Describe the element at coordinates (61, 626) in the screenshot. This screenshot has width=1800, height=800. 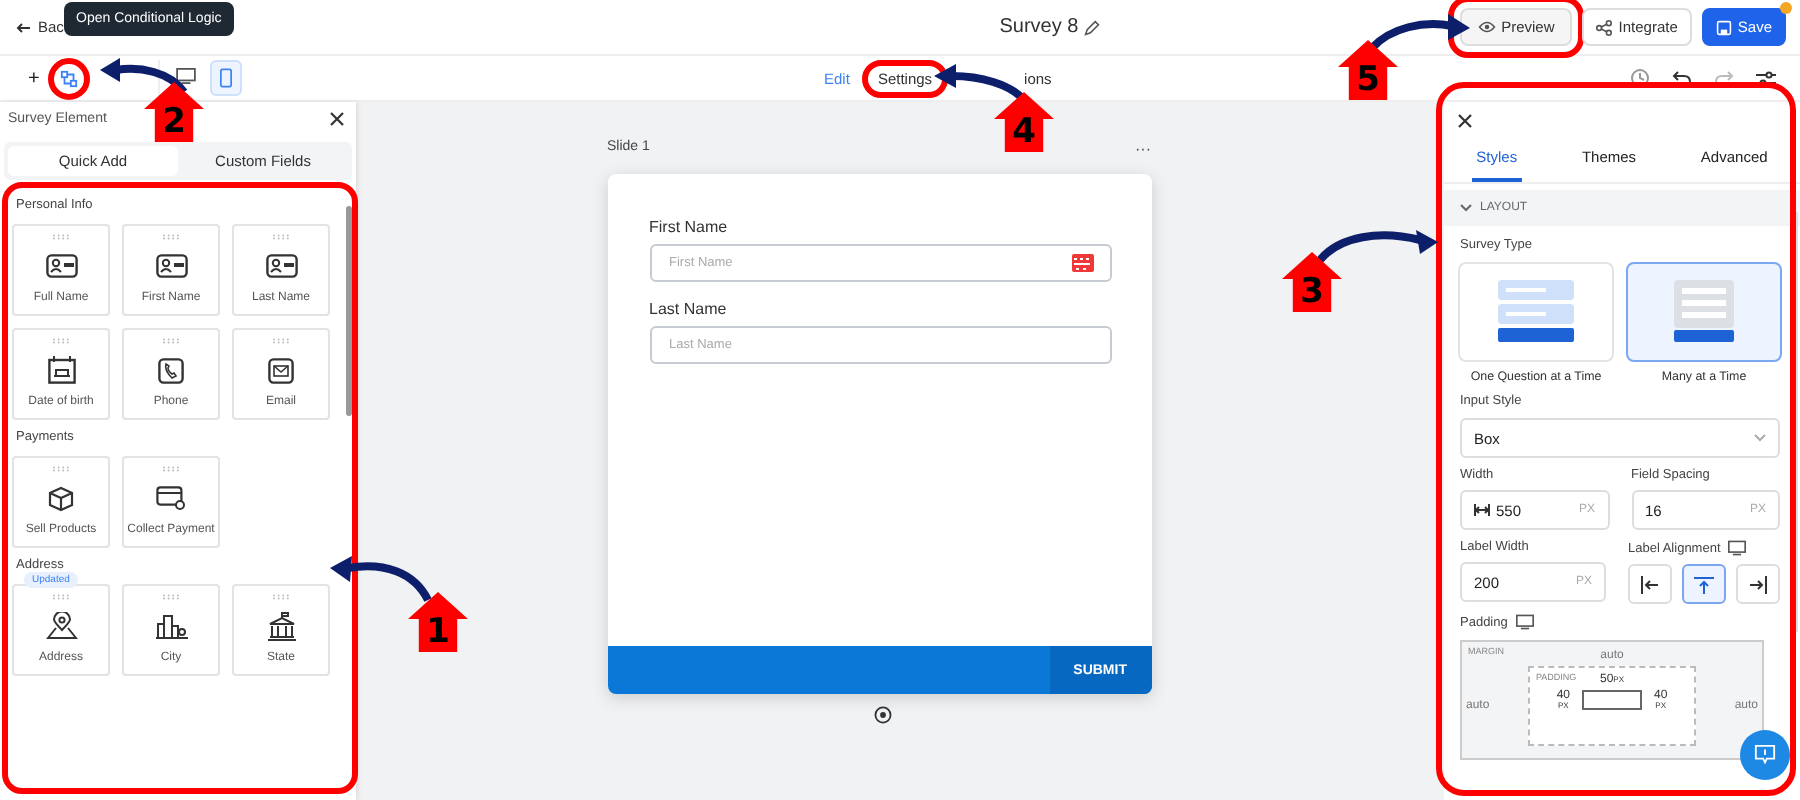
I see `location-pin-icon` at that location.